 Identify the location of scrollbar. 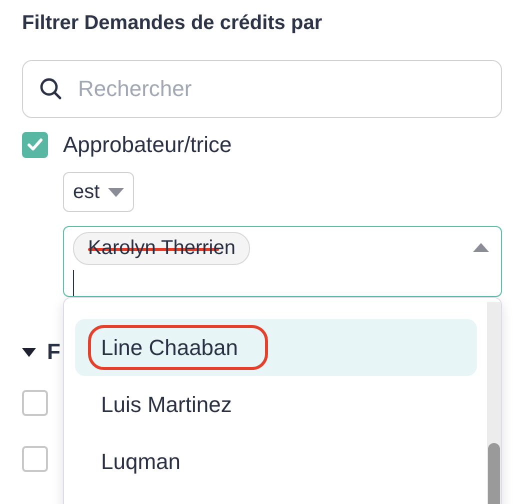
(494, 403).